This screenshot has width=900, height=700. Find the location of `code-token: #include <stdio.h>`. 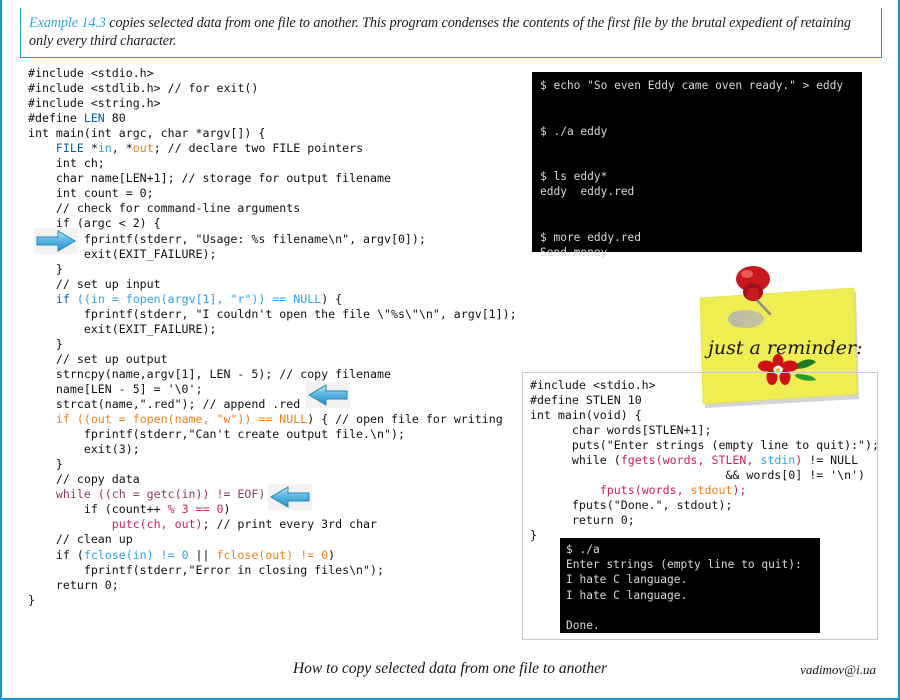

code-token: #include <stdio.h> is located at coordinates (593, 385).